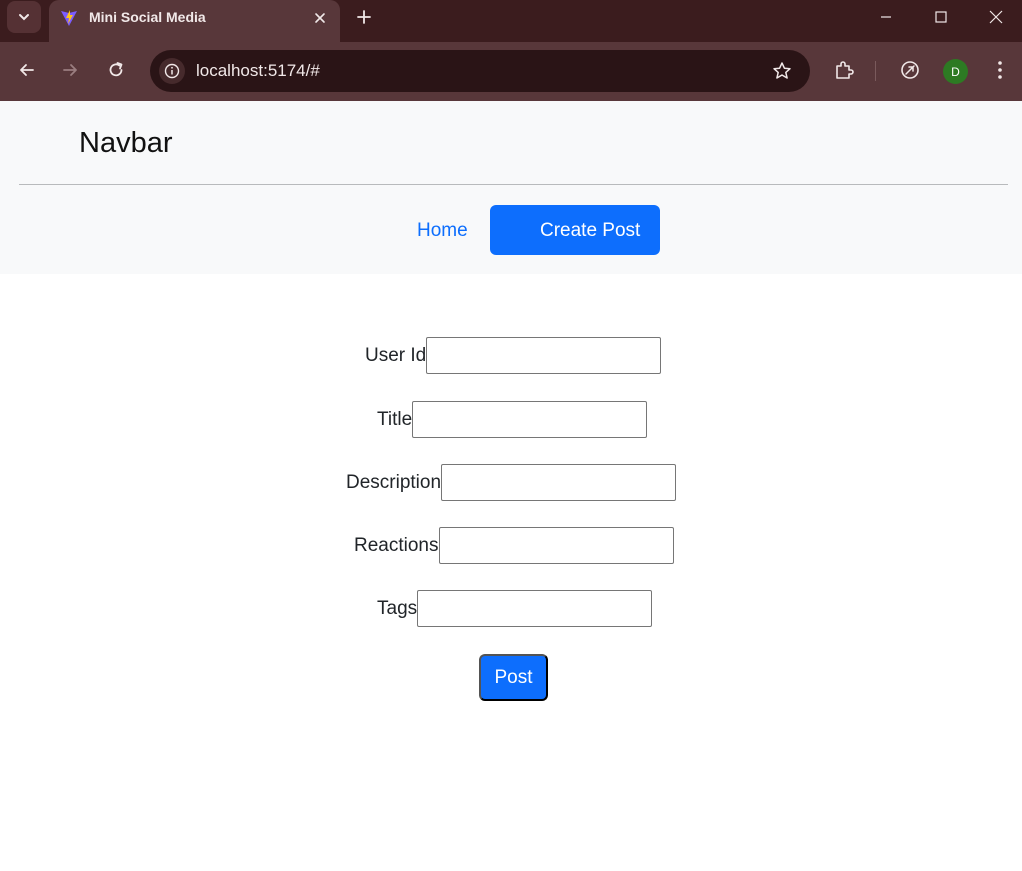  I want to click on title-label: Title, so click(395, 419).